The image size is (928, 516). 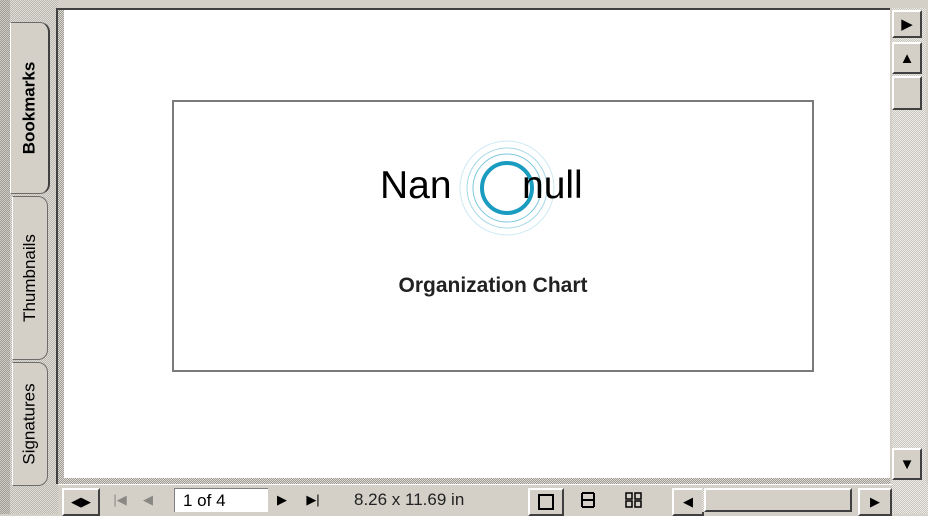 What do you see at coordinates (416, 185) in the screenshot?
I see `logo-text-left: Nan` at bounding box center [416, 185].